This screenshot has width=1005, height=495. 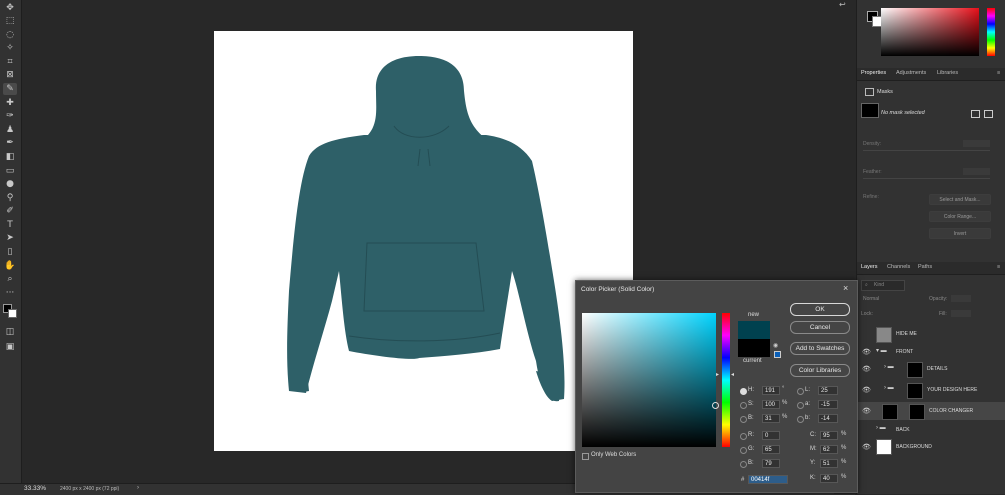 What do you see at coordinates (717, 374) in the screenshot?
I see `hue-slider-left-arrow-icon: ▸` at bounding box center [717, 374].